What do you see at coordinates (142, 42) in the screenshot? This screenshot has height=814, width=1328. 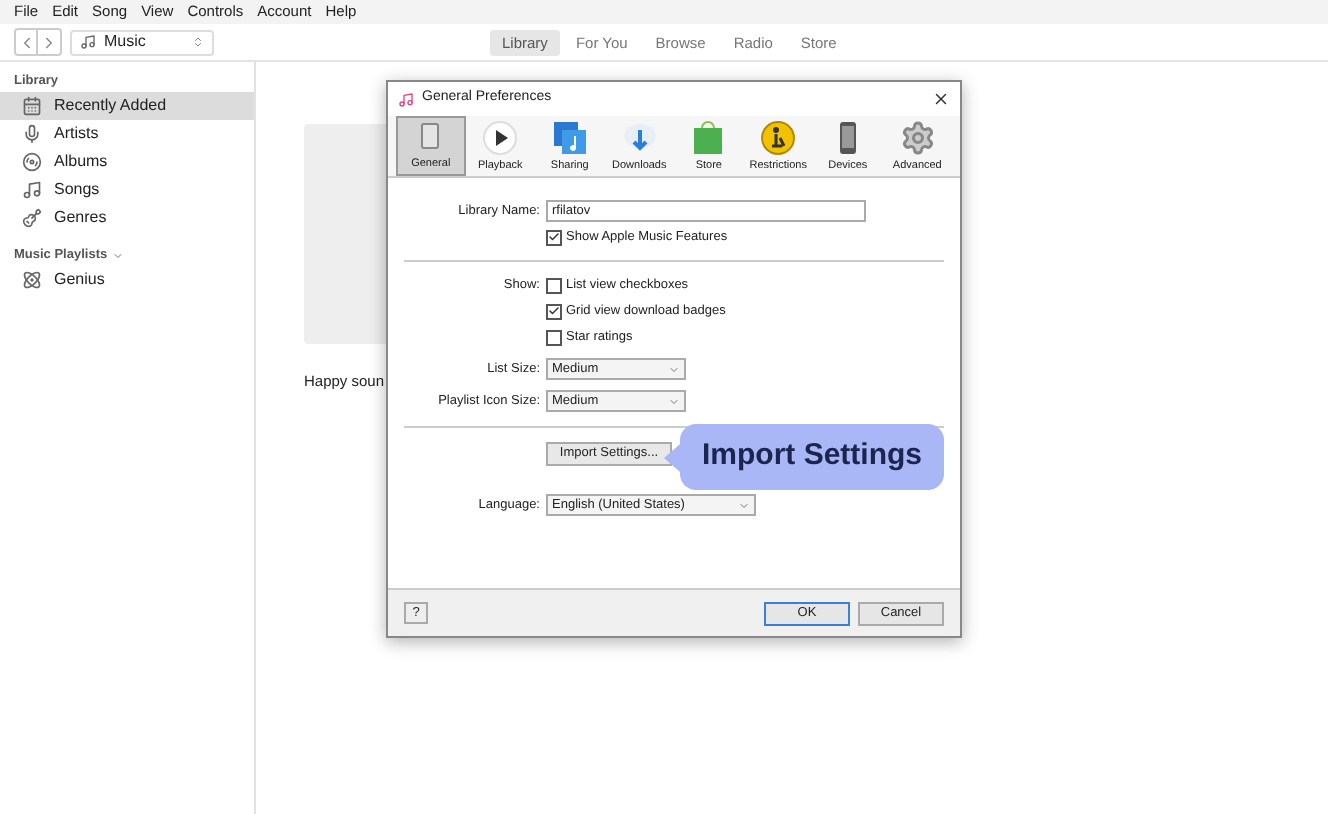 I see `media-picker: Music` at bounding box center [142, 42].